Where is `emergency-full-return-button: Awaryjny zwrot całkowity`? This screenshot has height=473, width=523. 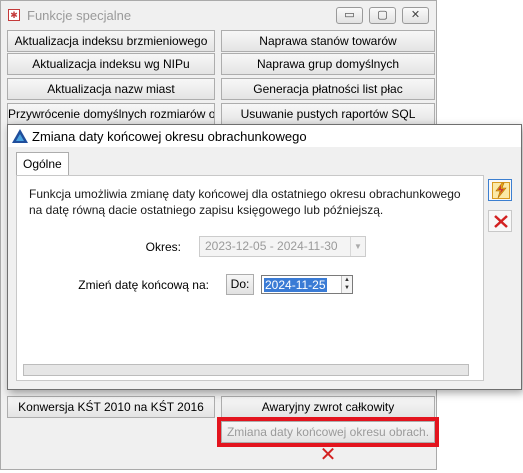 emergency-full-return-button: Awaryjny zwrot całkowity is located at coordinates (328, 407).